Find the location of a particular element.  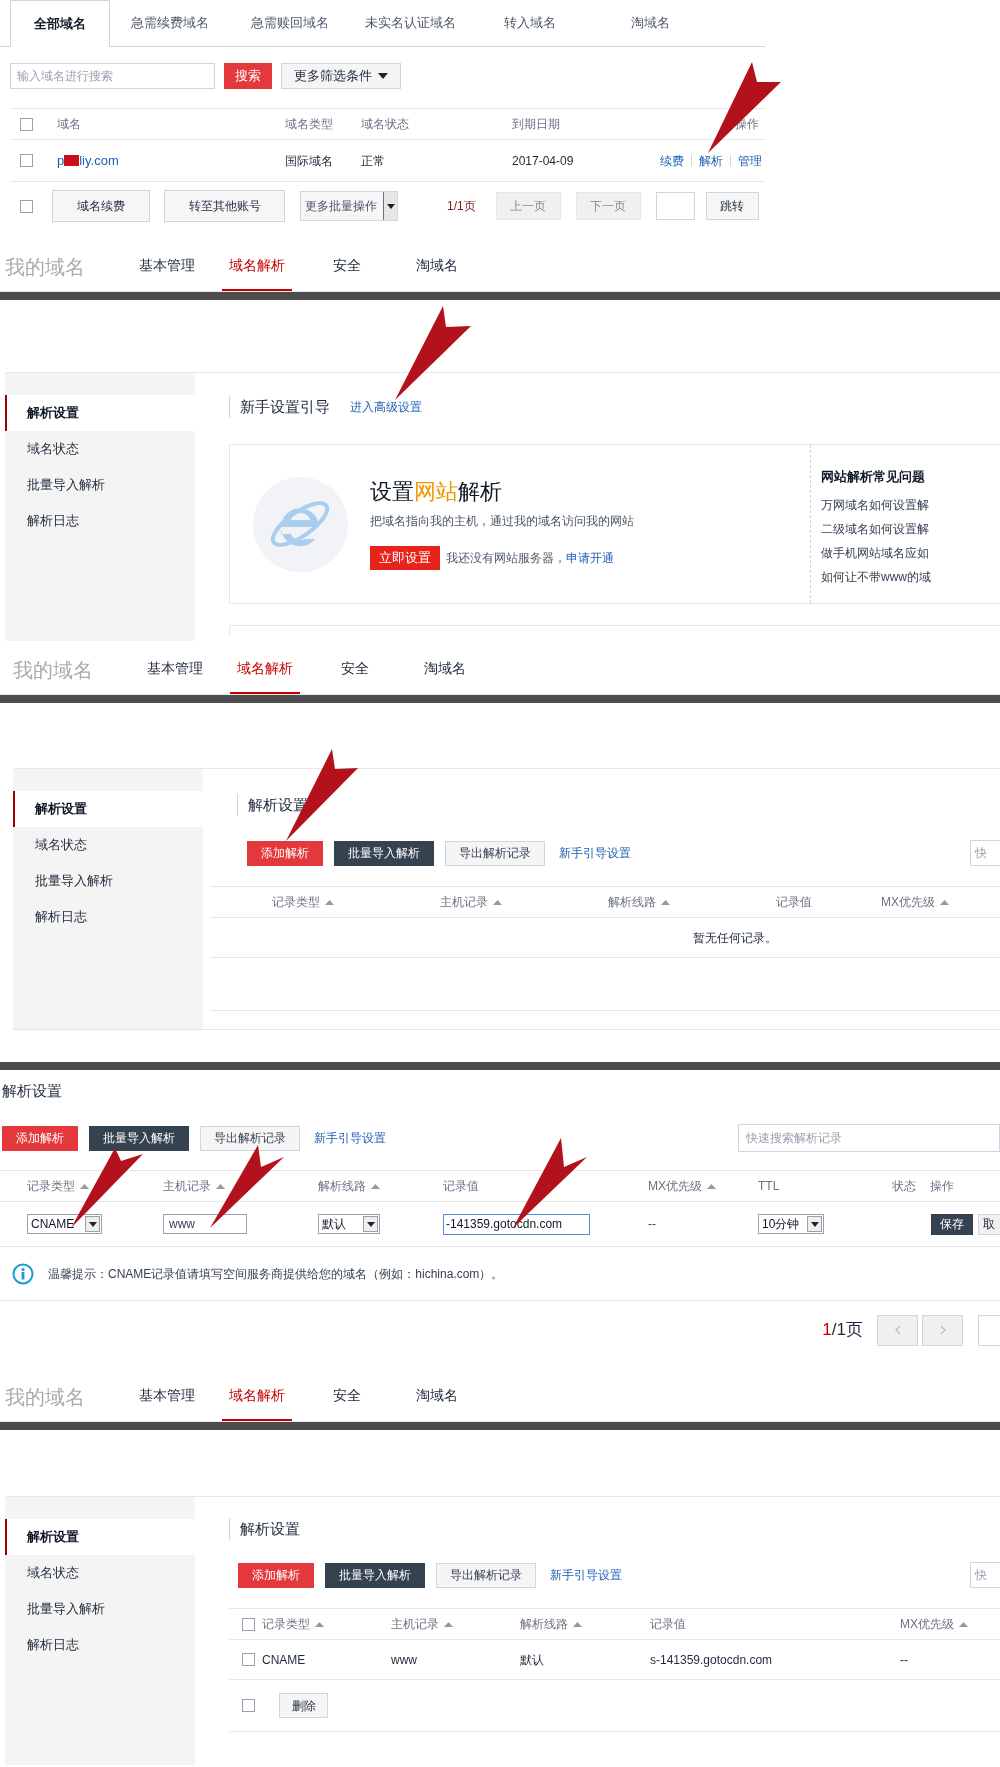

advanced-settings-link: 进入高级设置 is located at coordinates (386, 407).